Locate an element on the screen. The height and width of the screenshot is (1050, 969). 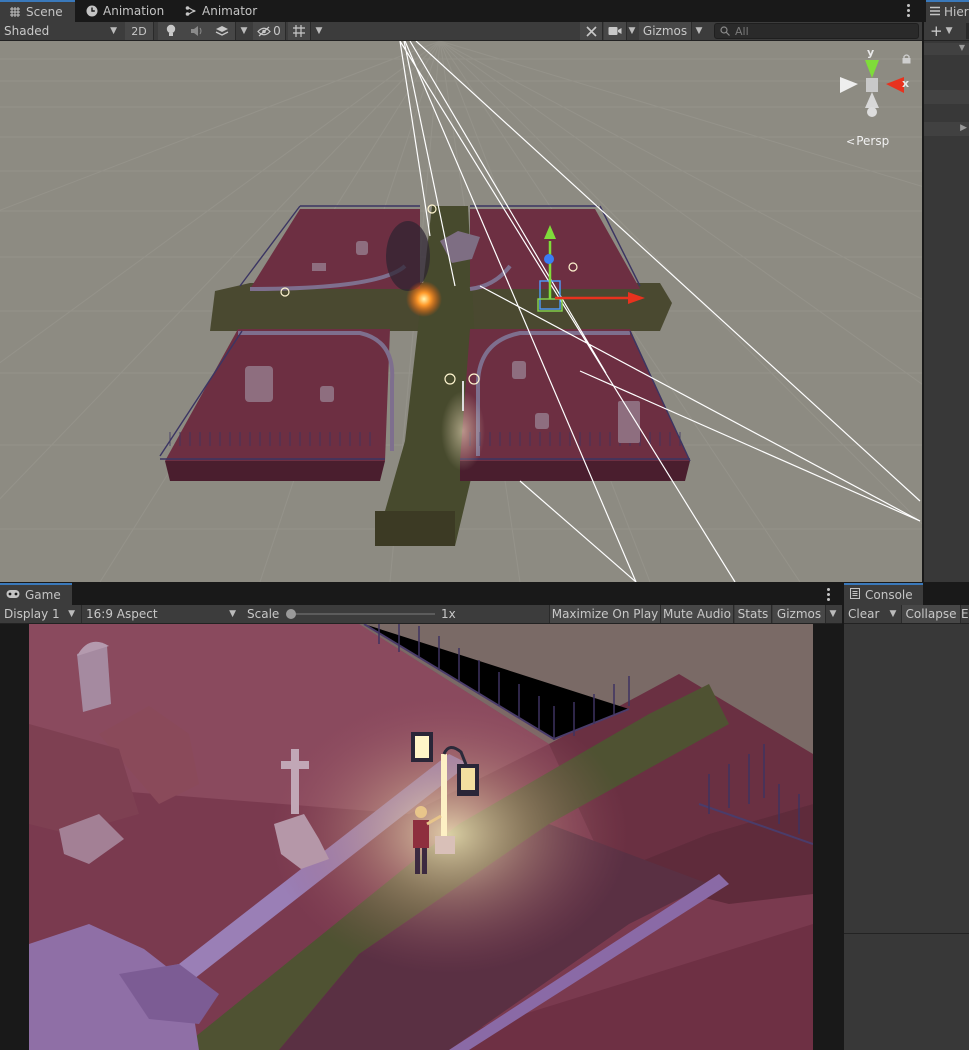
animation-clock-icon is located at coordinates (91, 11).